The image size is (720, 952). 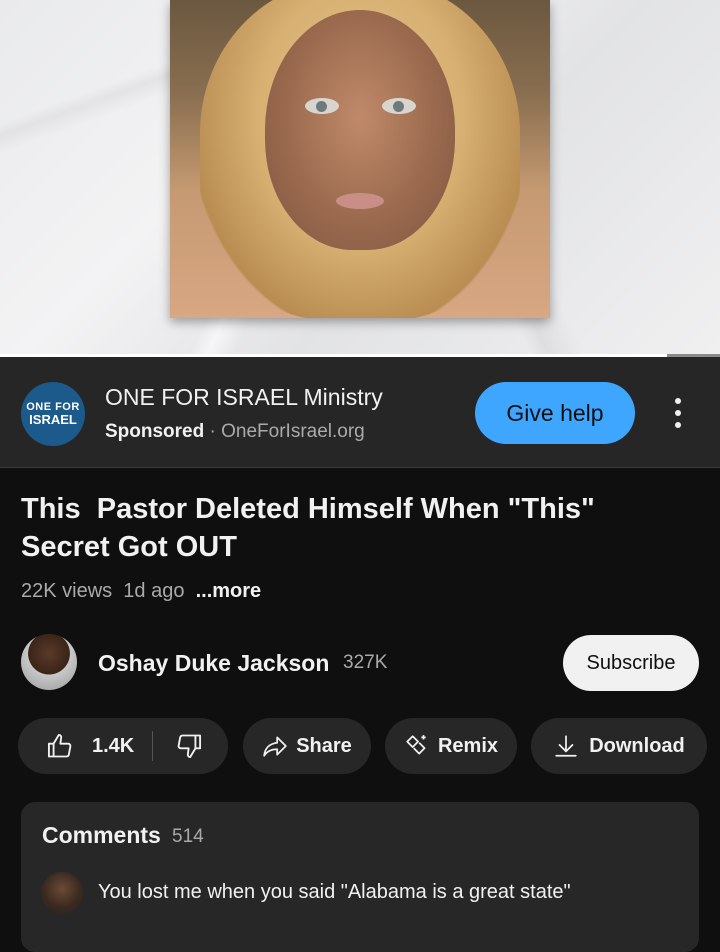 I want to click on upload-age: 1d ago, so click(x=154, y=591).